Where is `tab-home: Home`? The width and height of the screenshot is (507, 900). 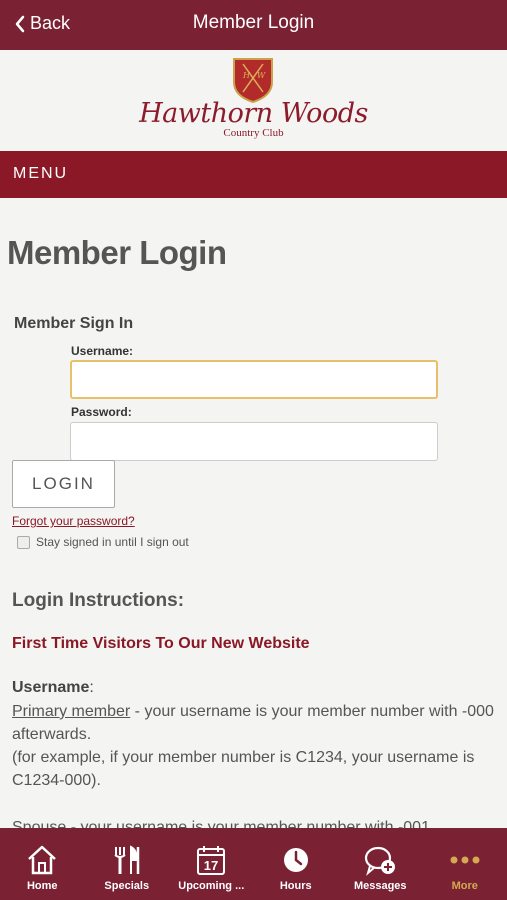 tab-home: Home is located at coordinates (42, 864).